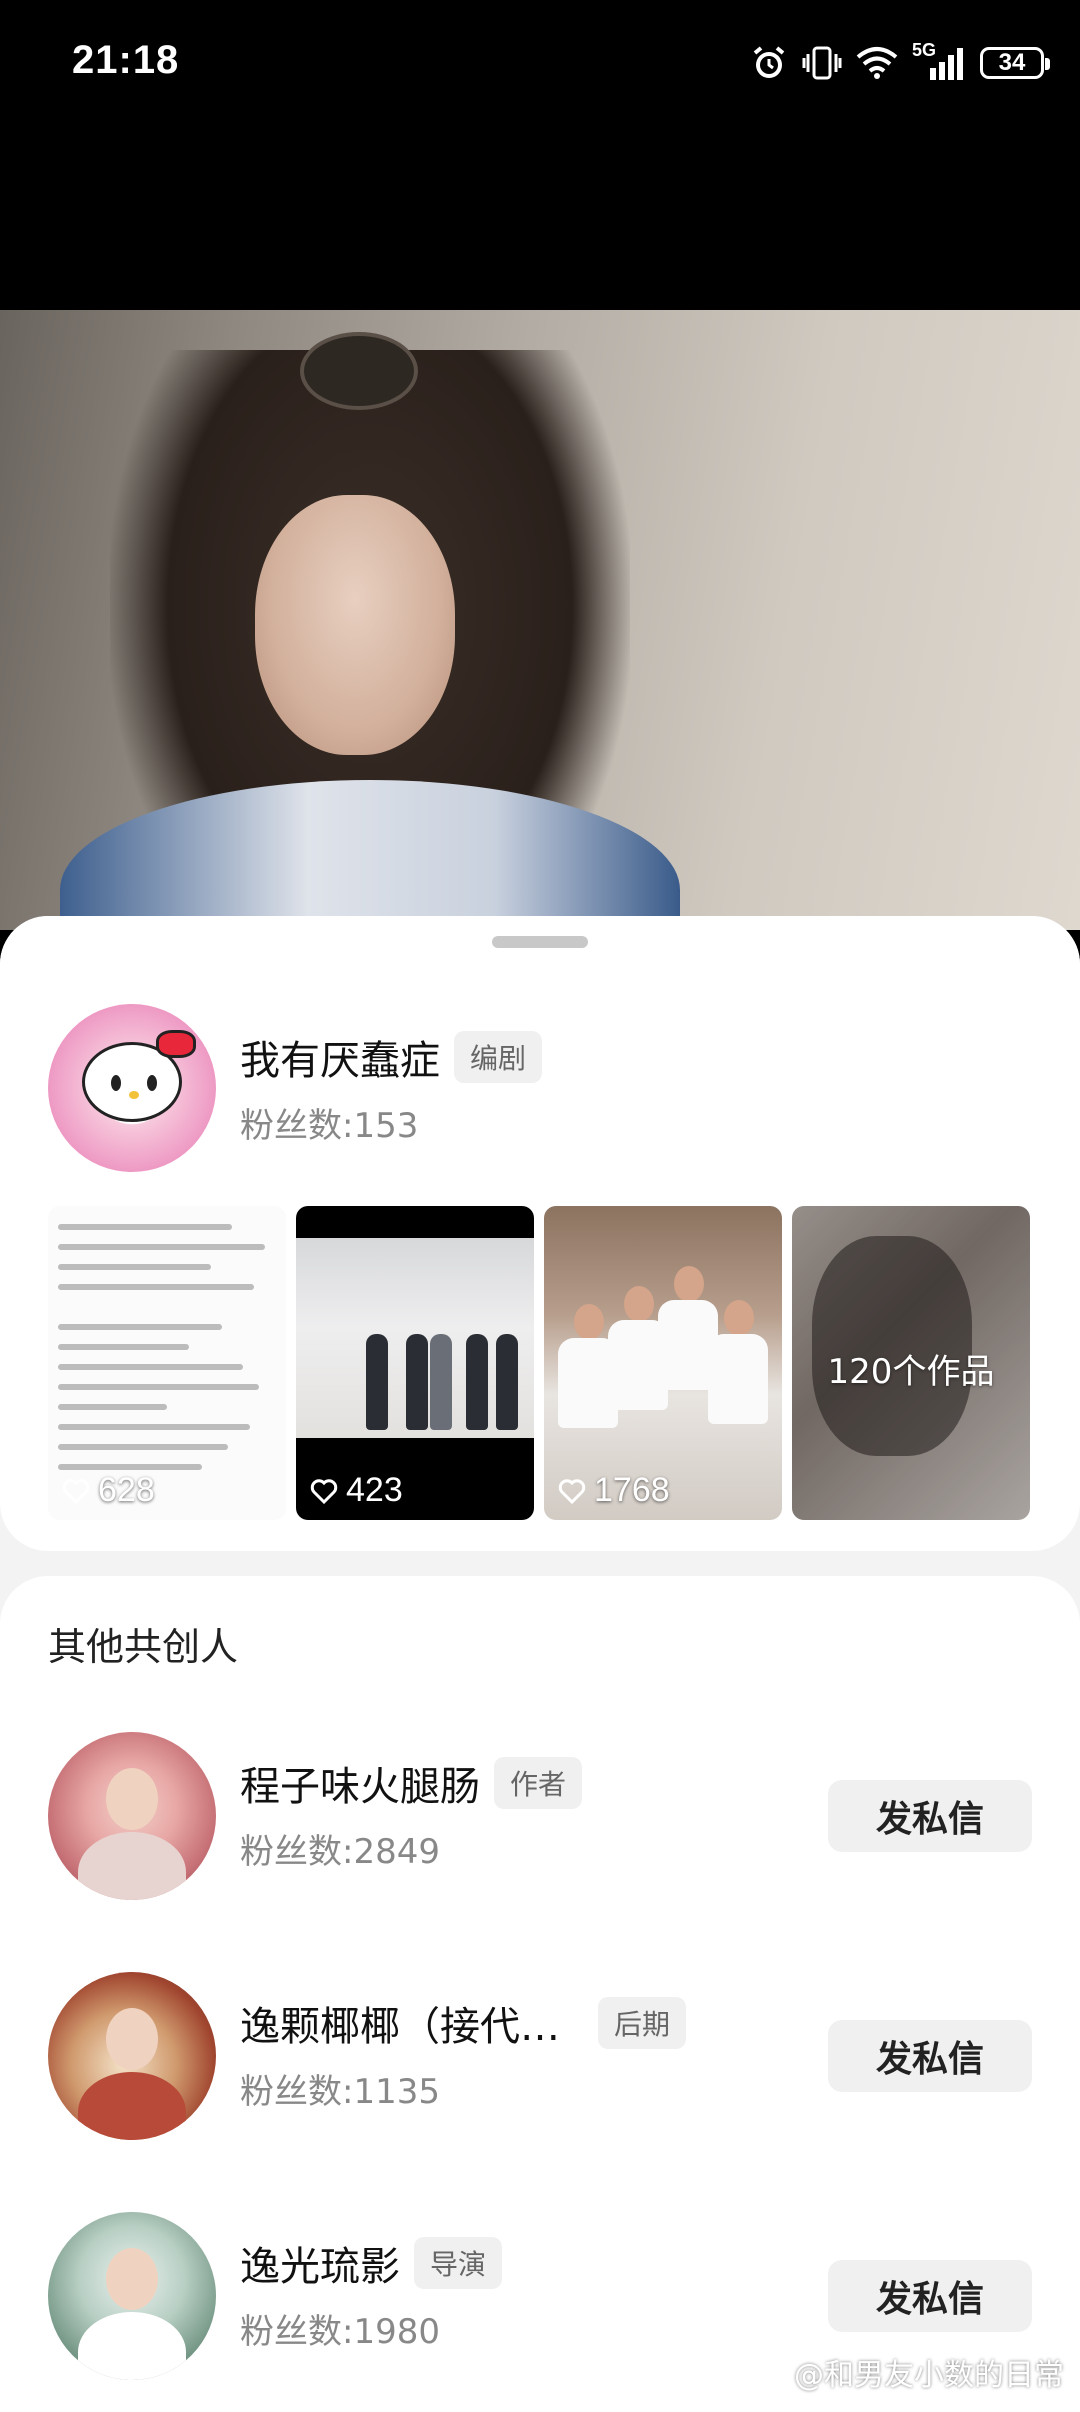 The width and height of the screenshot is (1080, 2412). I want to click on creator-name: 我有厌蠢症, so click(340, 1057).